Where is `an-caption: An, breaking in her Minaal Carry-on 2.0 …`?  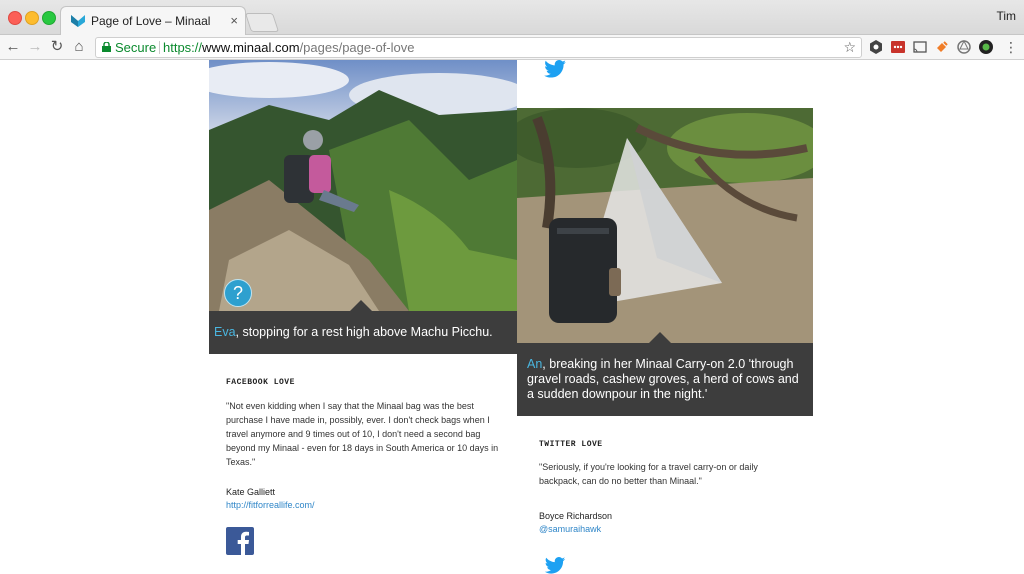 an-caption: An, breaking in her Minaal Carry-on 2.0 … is located at coordinates (665, 379).